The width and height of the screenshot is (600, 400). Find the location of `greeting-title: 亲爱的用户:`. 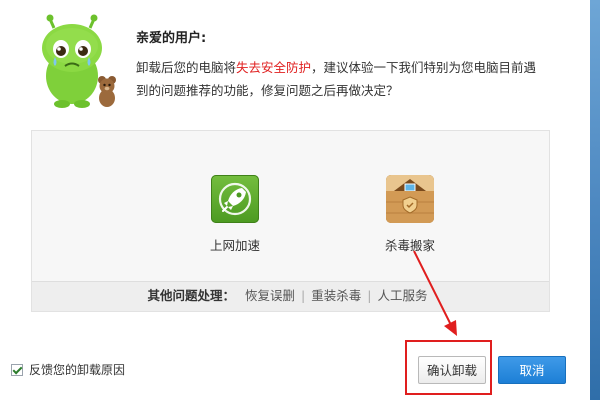

greeting-title: 亲爱的用户: is located at coordinates (171, 38).